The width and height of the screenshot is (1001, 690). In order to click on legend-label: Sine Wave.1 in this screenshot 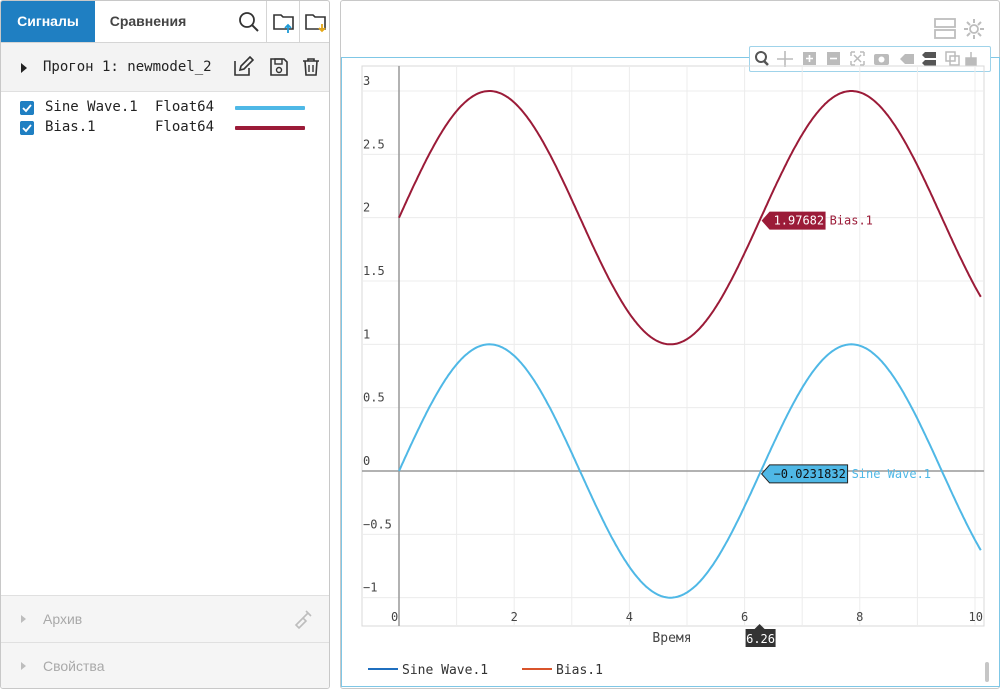, I will do `click(445, 670)`.